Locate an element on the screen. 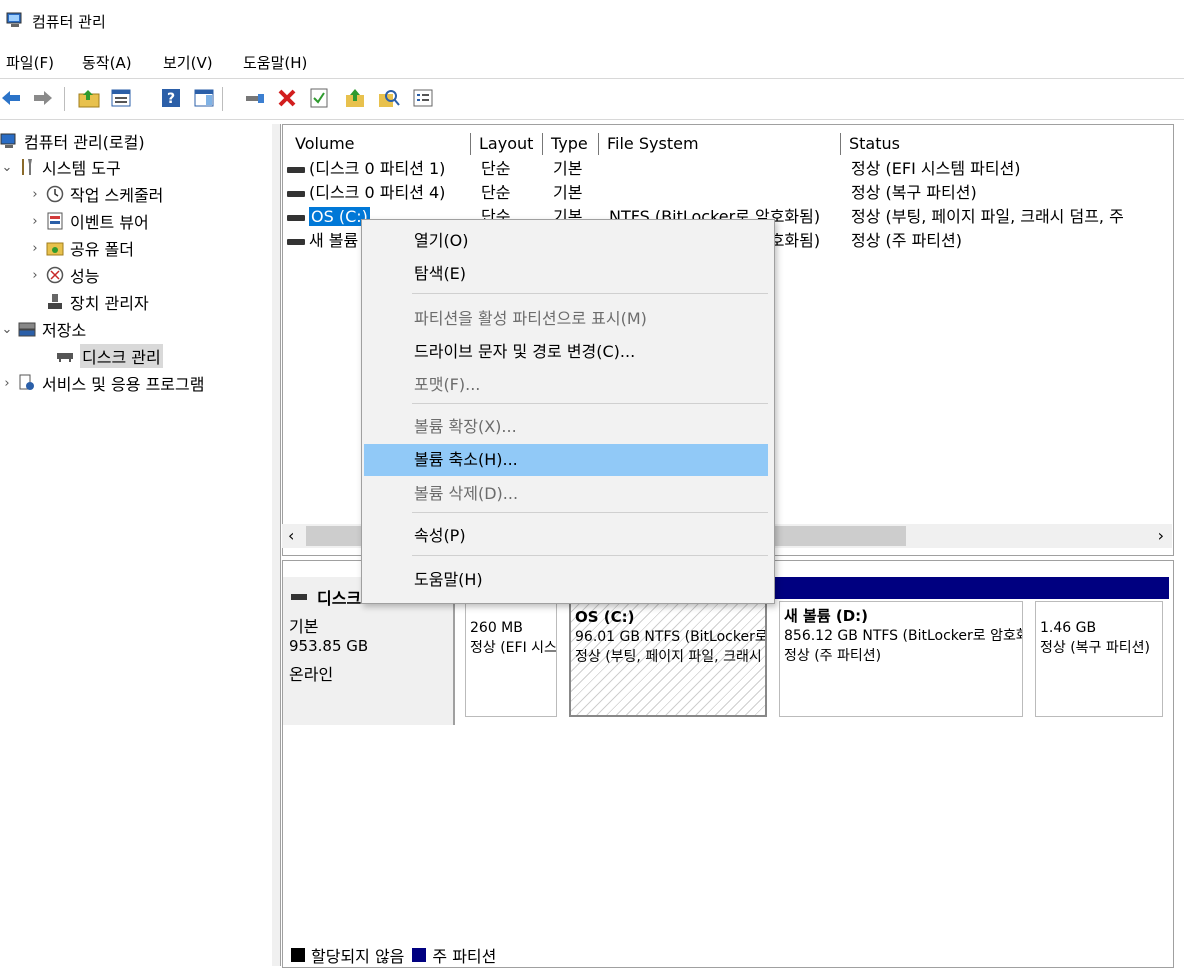  menu-item-properties: 속성(P) is located at coordinates (566, 536).